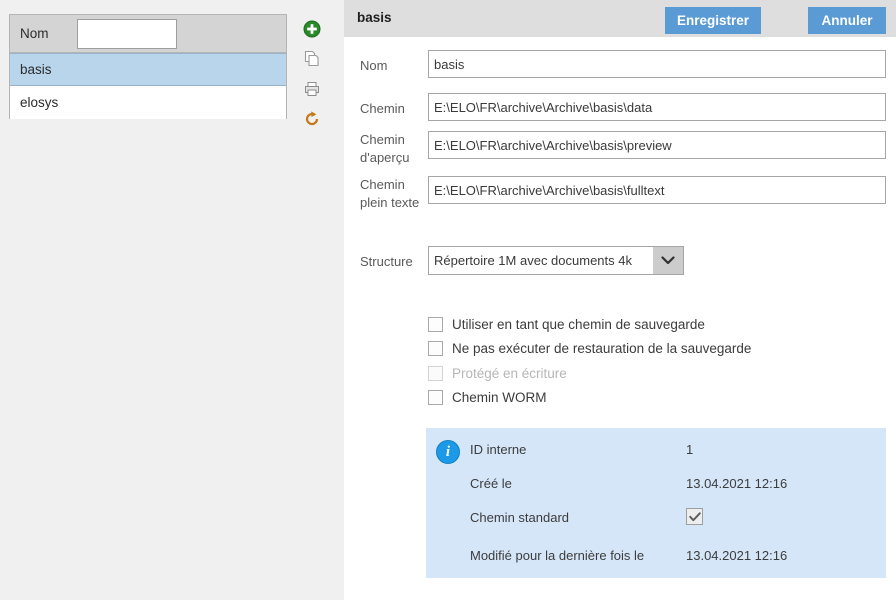 The width and height of the screenshot is (896, 600). Describe the element at coordinates (657, 145) in the screenshot. I see `chemin-apercu-input` at that location.